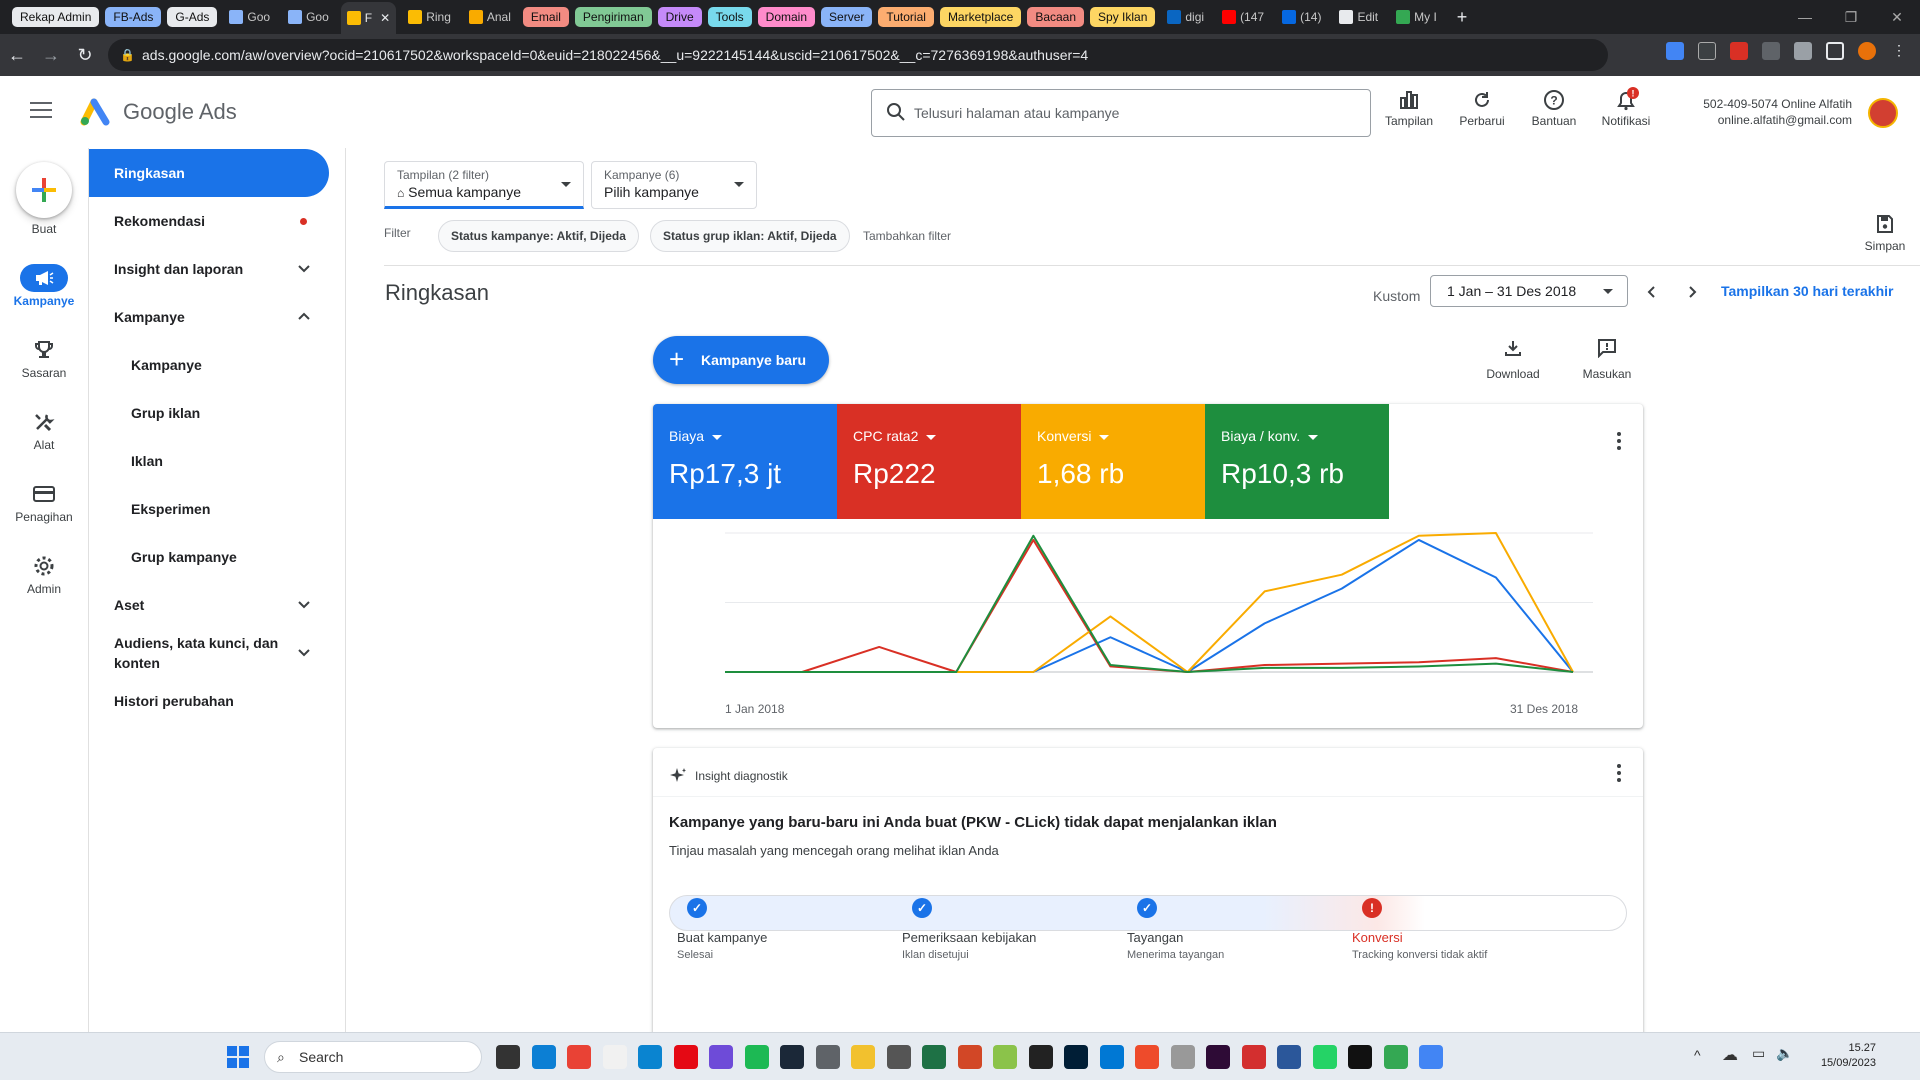 The image size is (1920, 1080). Describe the element at coordinates (847, 17) in the screenshot. I see `tab-group-chip: Server` at that location.